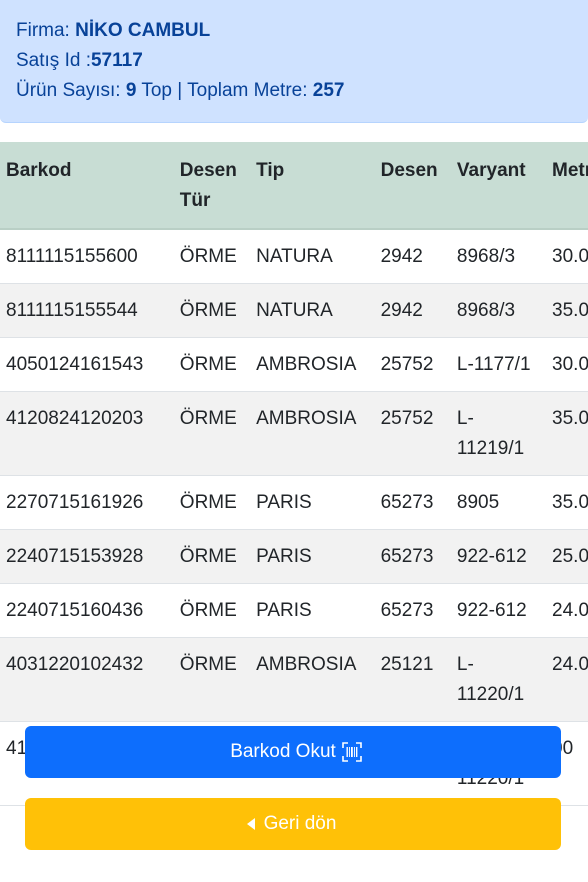  What do you see at coordinates (498, 679) in the screenshot?
I see `cell-varyant: L-11220/1` at bounding box center [498, 679].